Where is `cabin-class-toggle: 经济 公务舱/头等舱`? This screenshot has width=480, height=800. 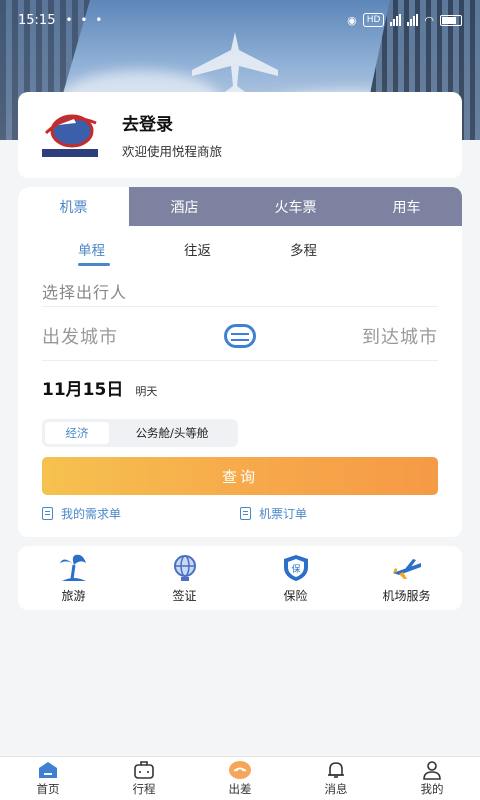 cabin-class-toggle: 经济 公务舱/头等舱 is located at coordinates (140, 433).